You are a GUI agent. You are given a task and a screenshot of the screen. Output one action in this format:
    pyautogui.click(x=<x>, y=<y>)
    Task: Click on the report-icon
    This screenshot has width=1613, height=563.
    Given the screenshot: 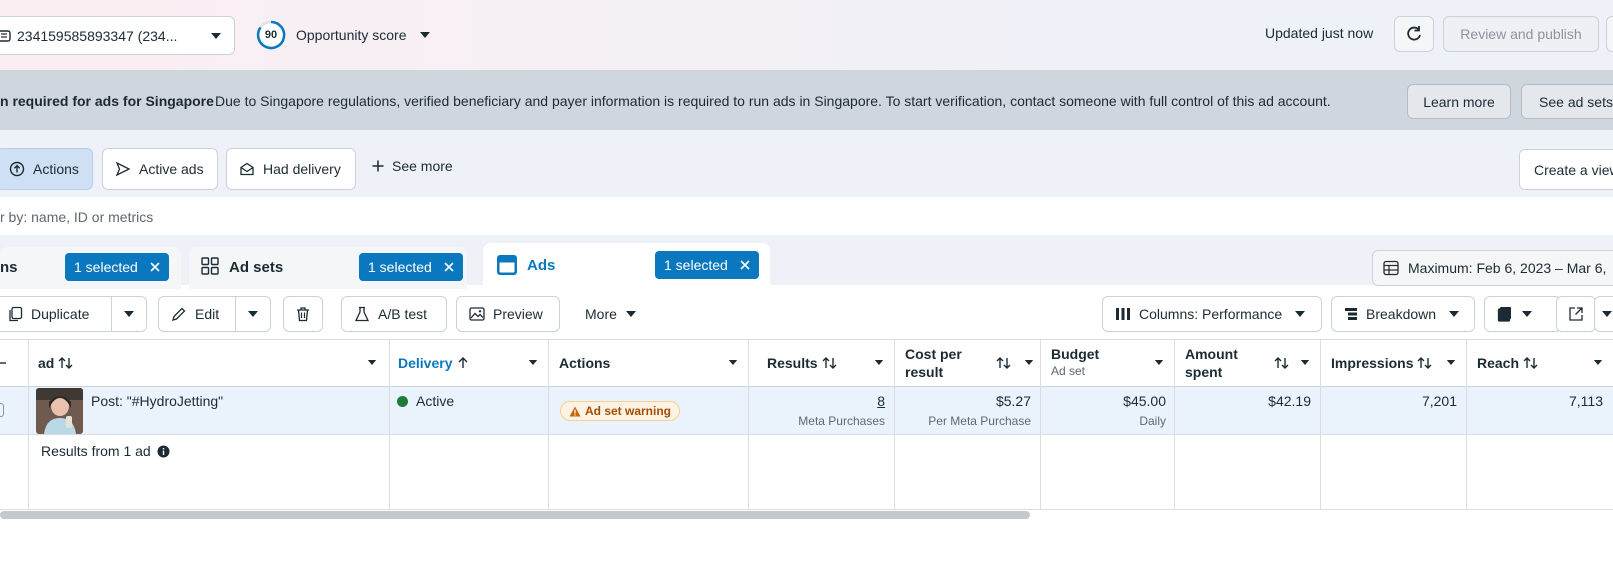 What is the action you would take?
    pyautogui.click(x=1505, y=314)
    